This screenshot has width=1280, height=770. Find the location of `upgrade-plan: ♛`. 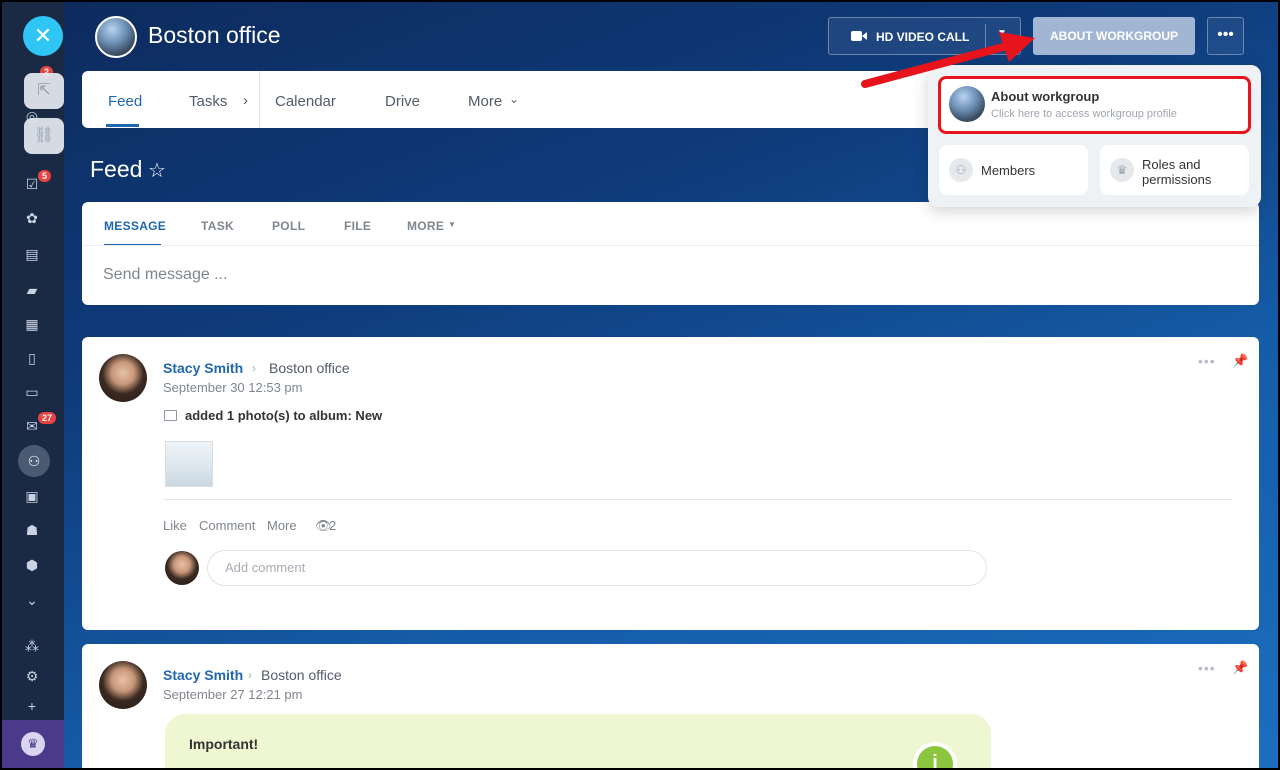

upgrade-plan: ♛ is located at coordinates (33, 744).